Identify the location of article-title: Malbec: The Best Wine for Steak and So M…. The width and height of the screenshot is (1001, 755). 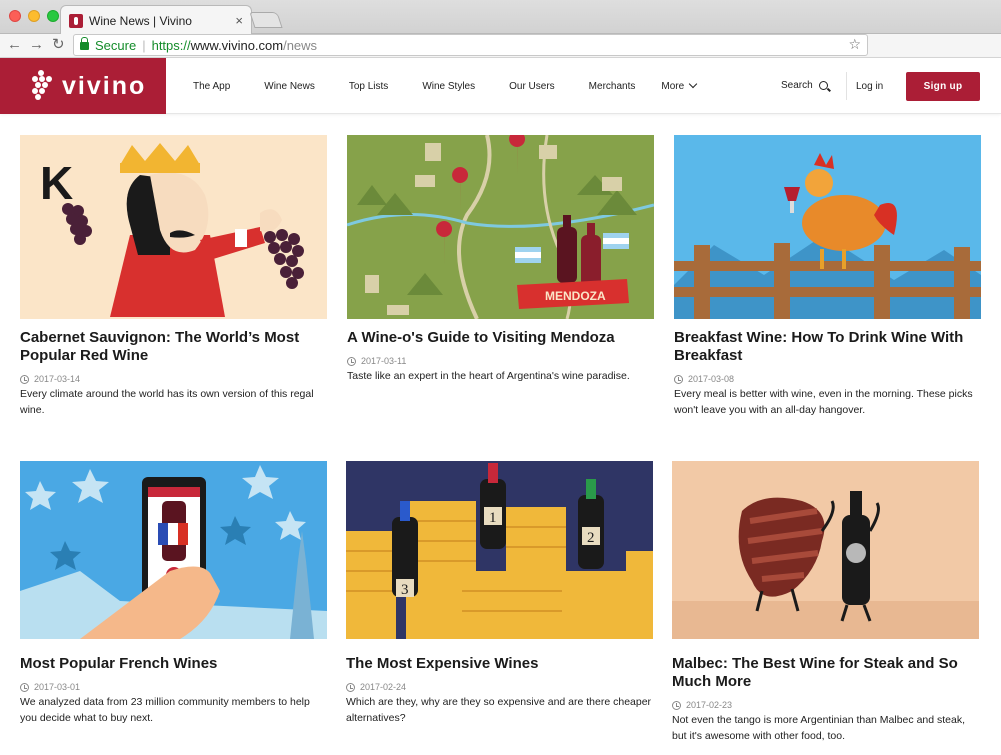
(825, 673).